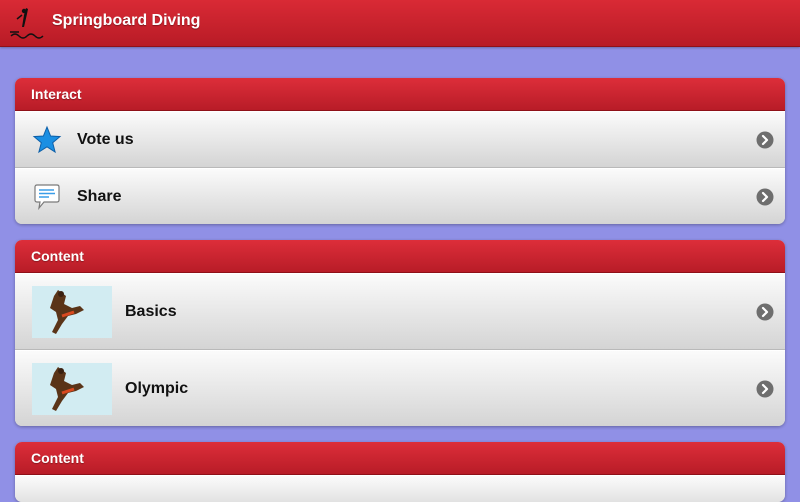 This screenshot has height=502, width=800. Describe the element at coordinates (47, 196) in the screenshot. I see `speech-bubble-icon` at that location.